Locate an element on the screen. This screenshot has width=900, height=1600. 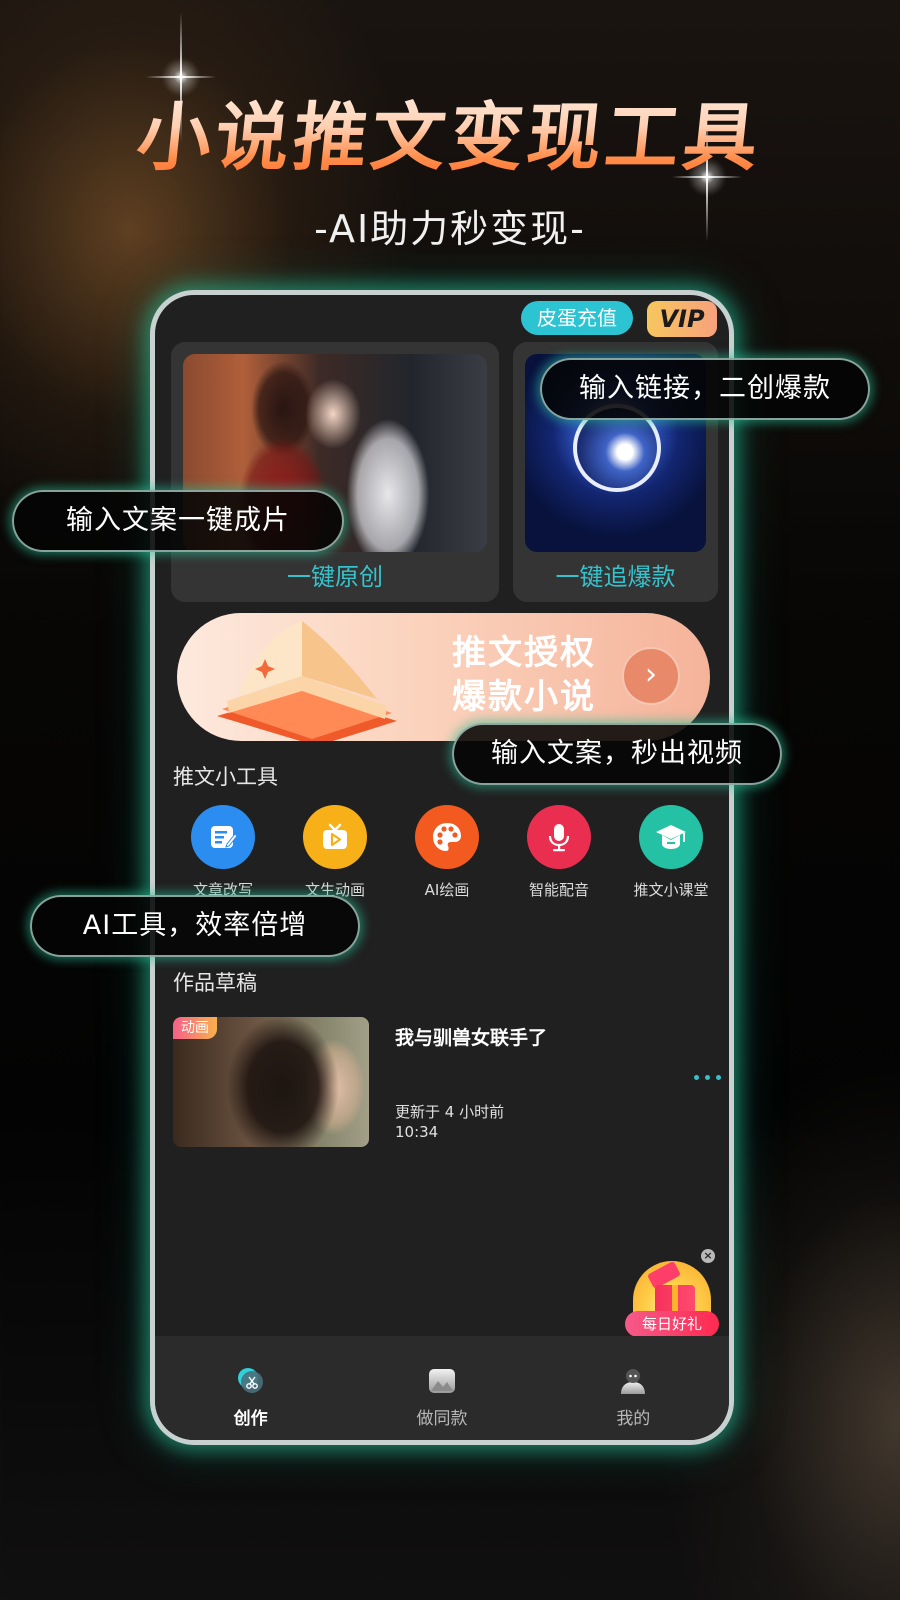
scissors-icon is located at coordinates (251, 1381).